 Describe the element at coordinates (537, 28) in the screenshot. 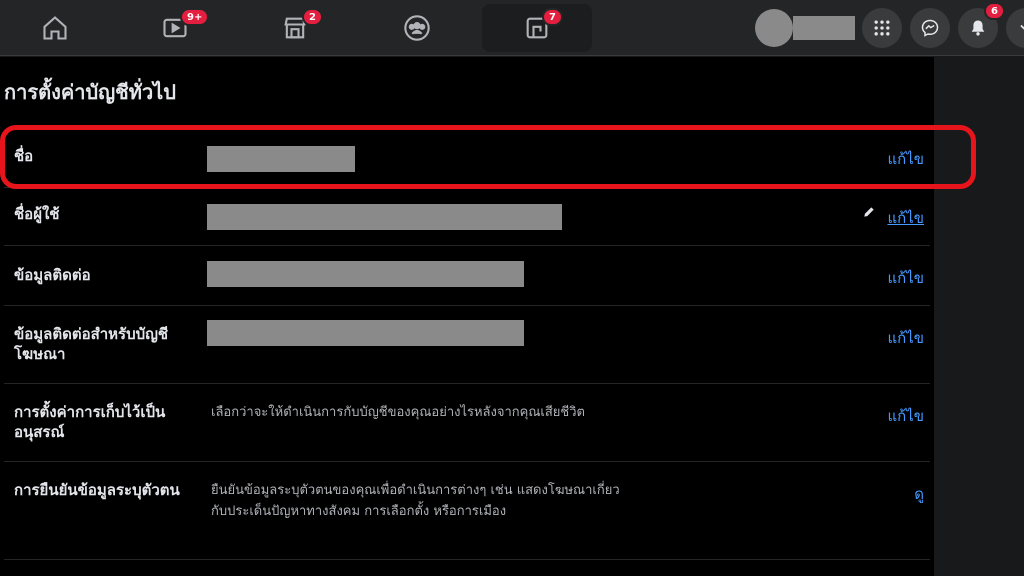

I see `nav-gaming: 7` at that location.